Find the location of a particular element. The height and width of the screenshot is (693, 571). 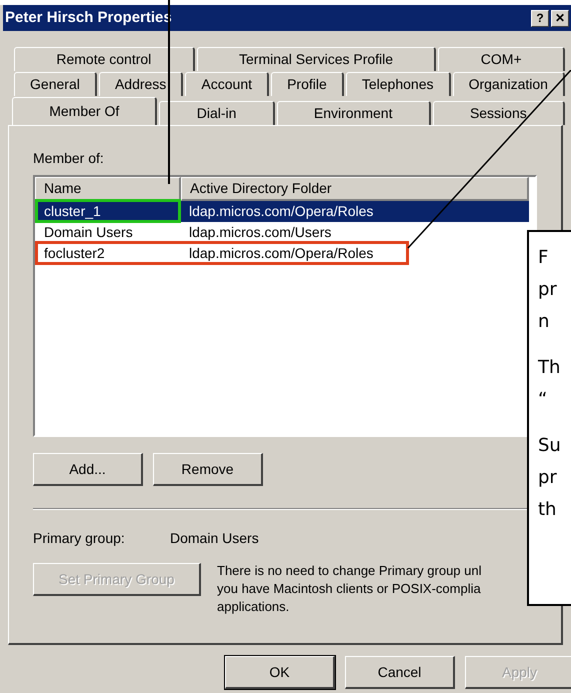

tab: Account is located at coordinates (227, 84).